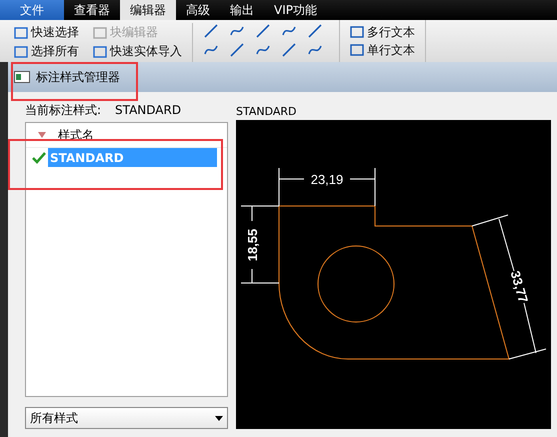 The height and width of the screenshot is (437, 557). Describe the element at coordinates (22, 77) in the screenshot. I see `window-icon` at that location.